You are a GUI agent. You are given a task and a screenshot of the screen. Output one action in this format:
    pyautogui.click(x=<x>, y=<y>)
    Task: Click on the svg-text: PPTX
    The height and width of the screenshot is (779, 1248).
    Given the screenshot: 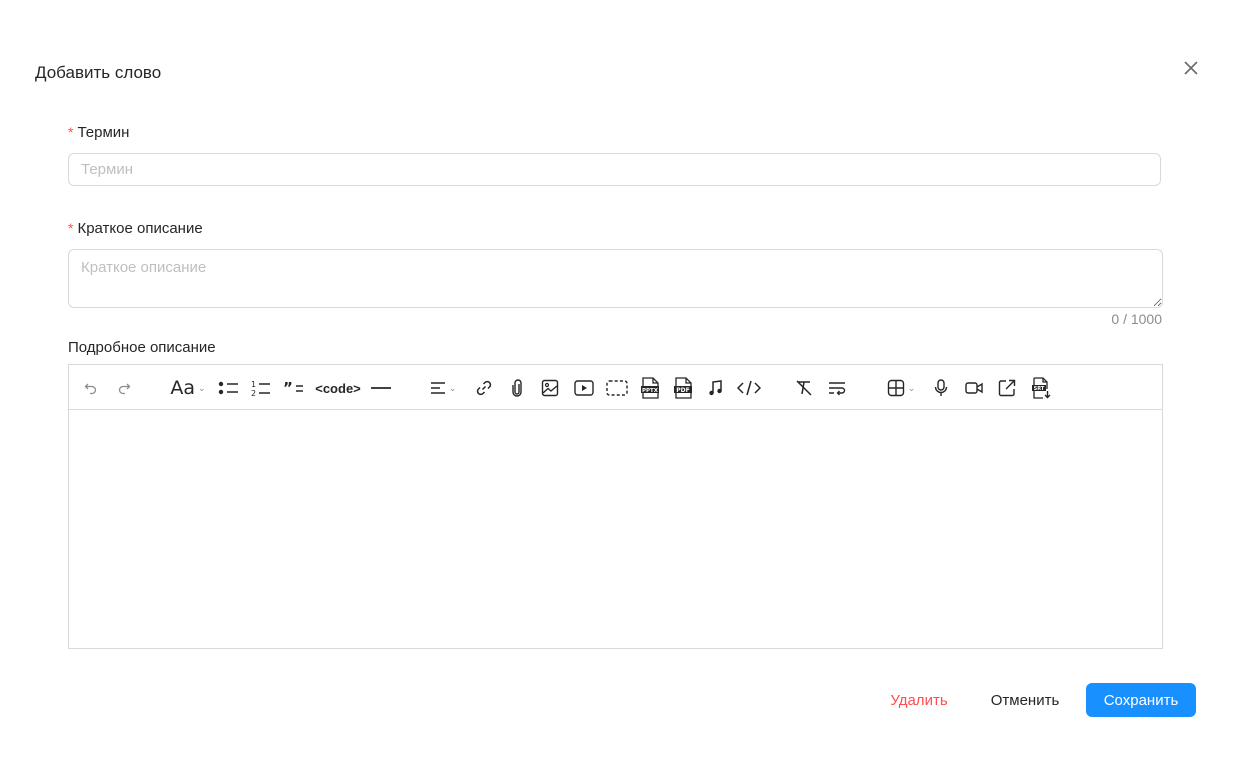 What is the action you would take?
    pyautogui.click(x=650, y=391)
    